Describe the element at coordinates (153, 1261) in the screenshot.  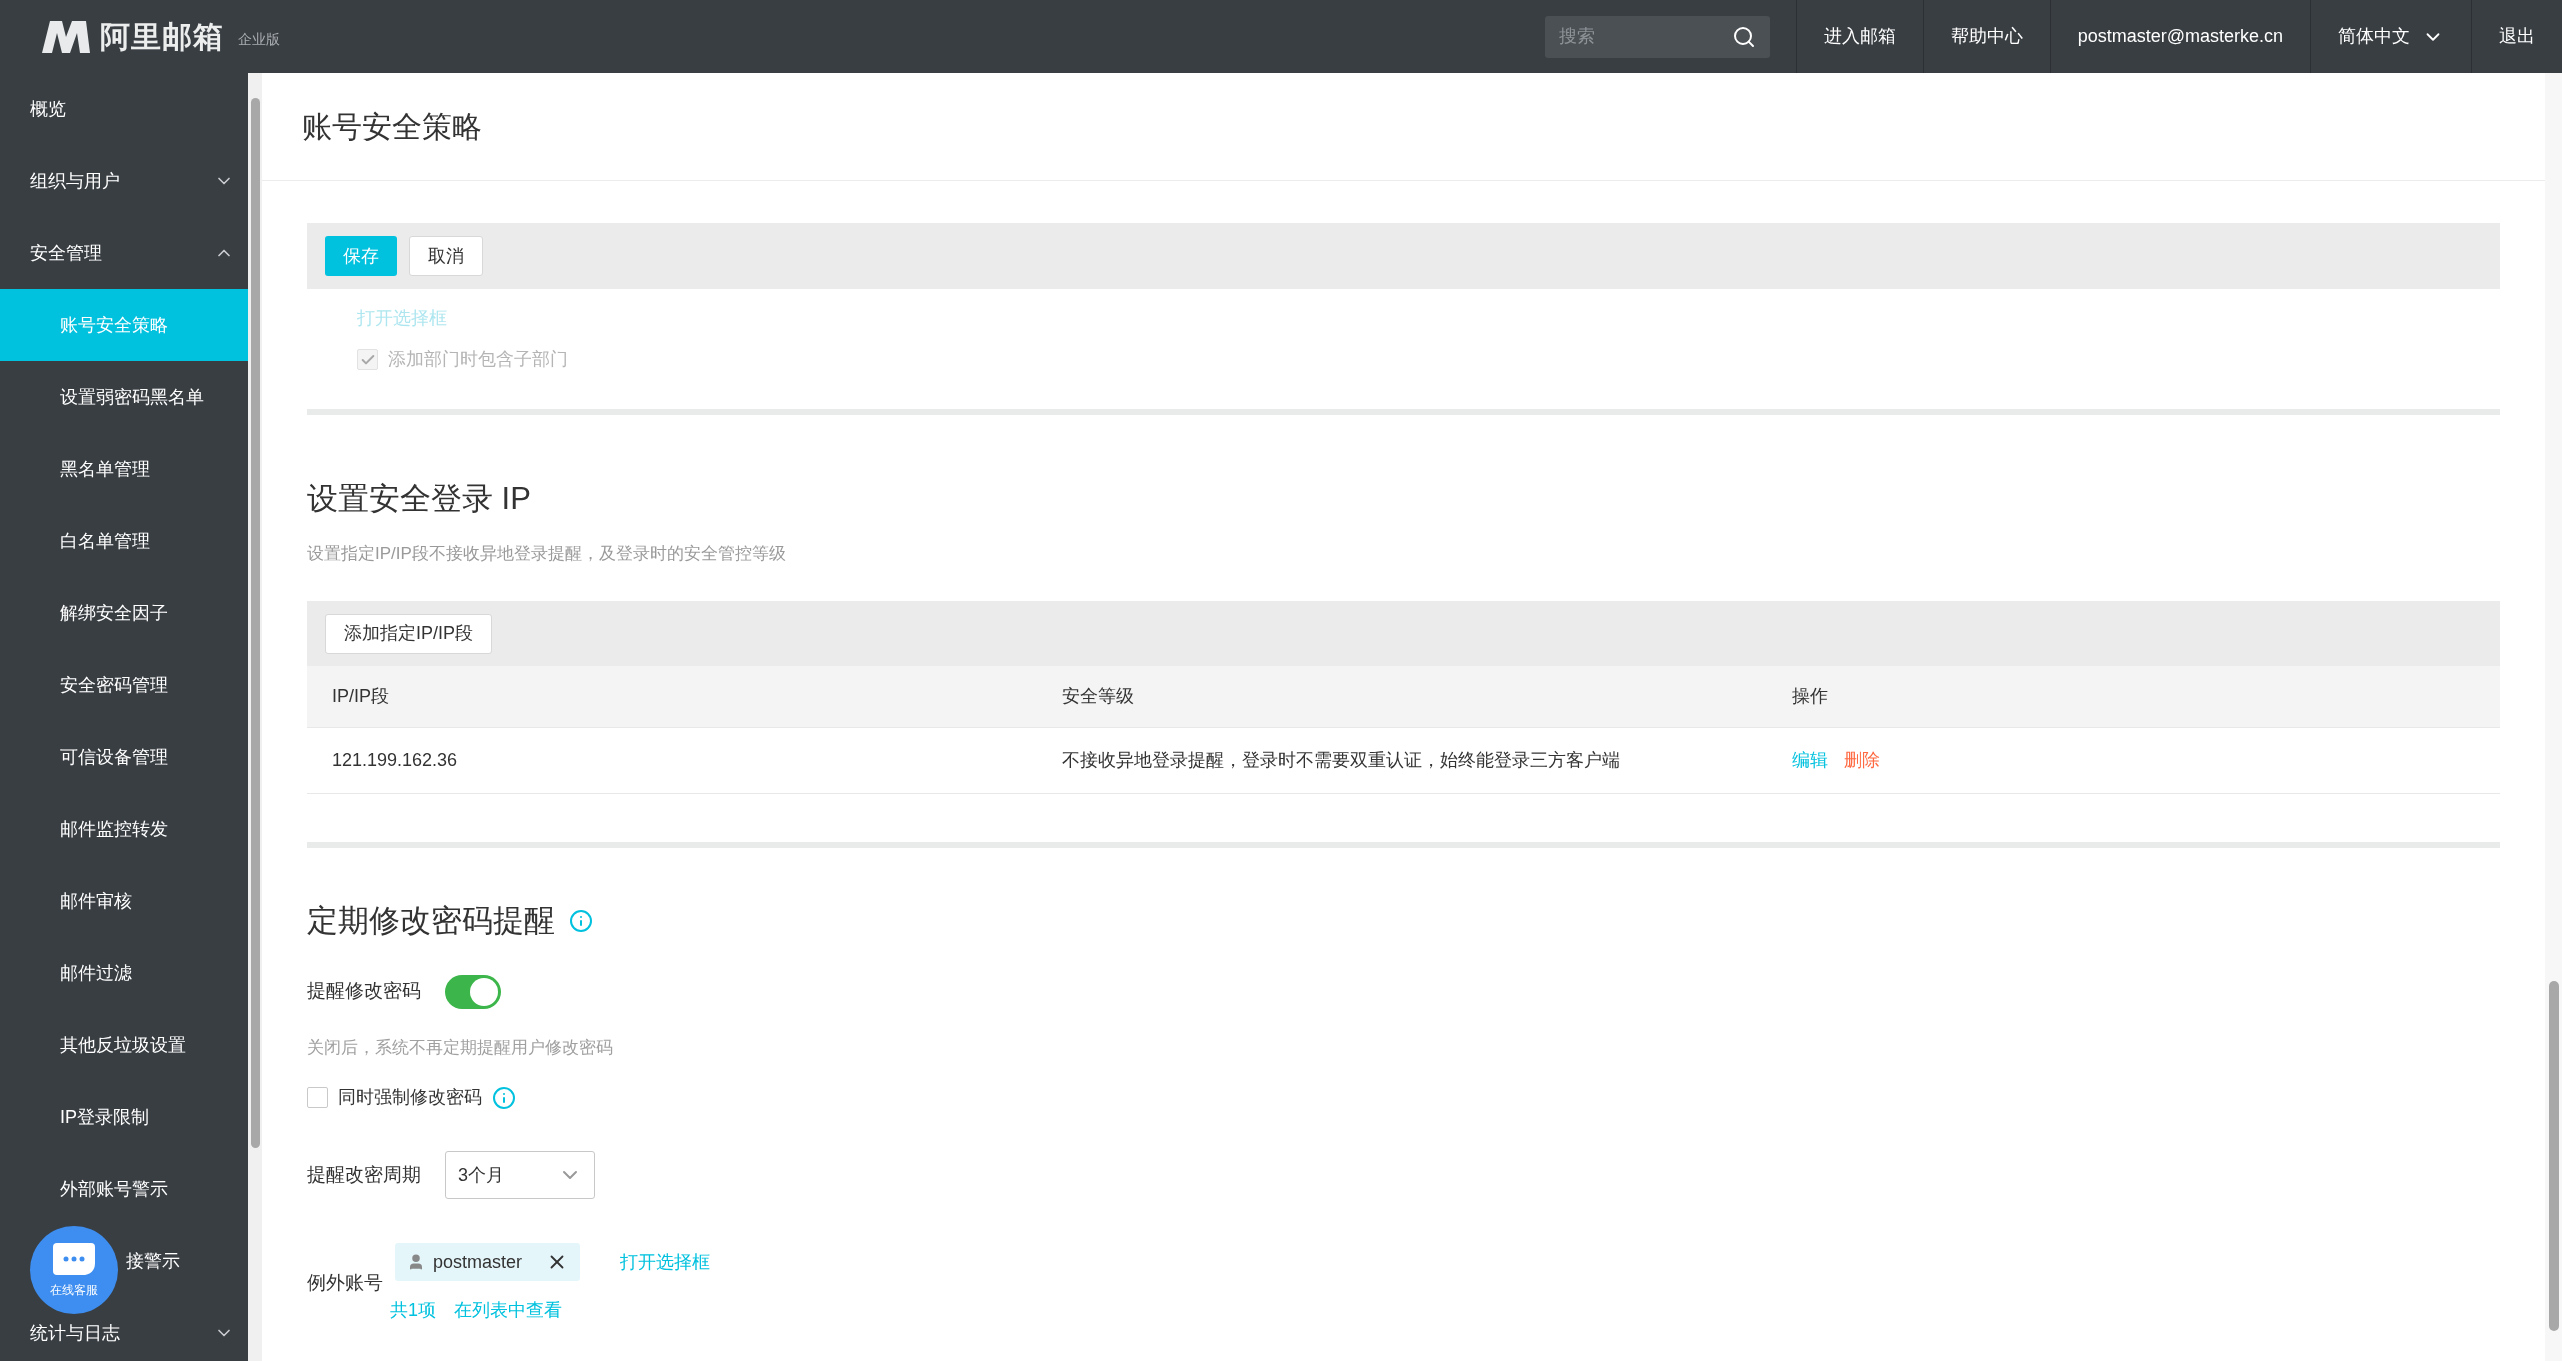
I see `sidebar-subitem: 接警示` at that location.